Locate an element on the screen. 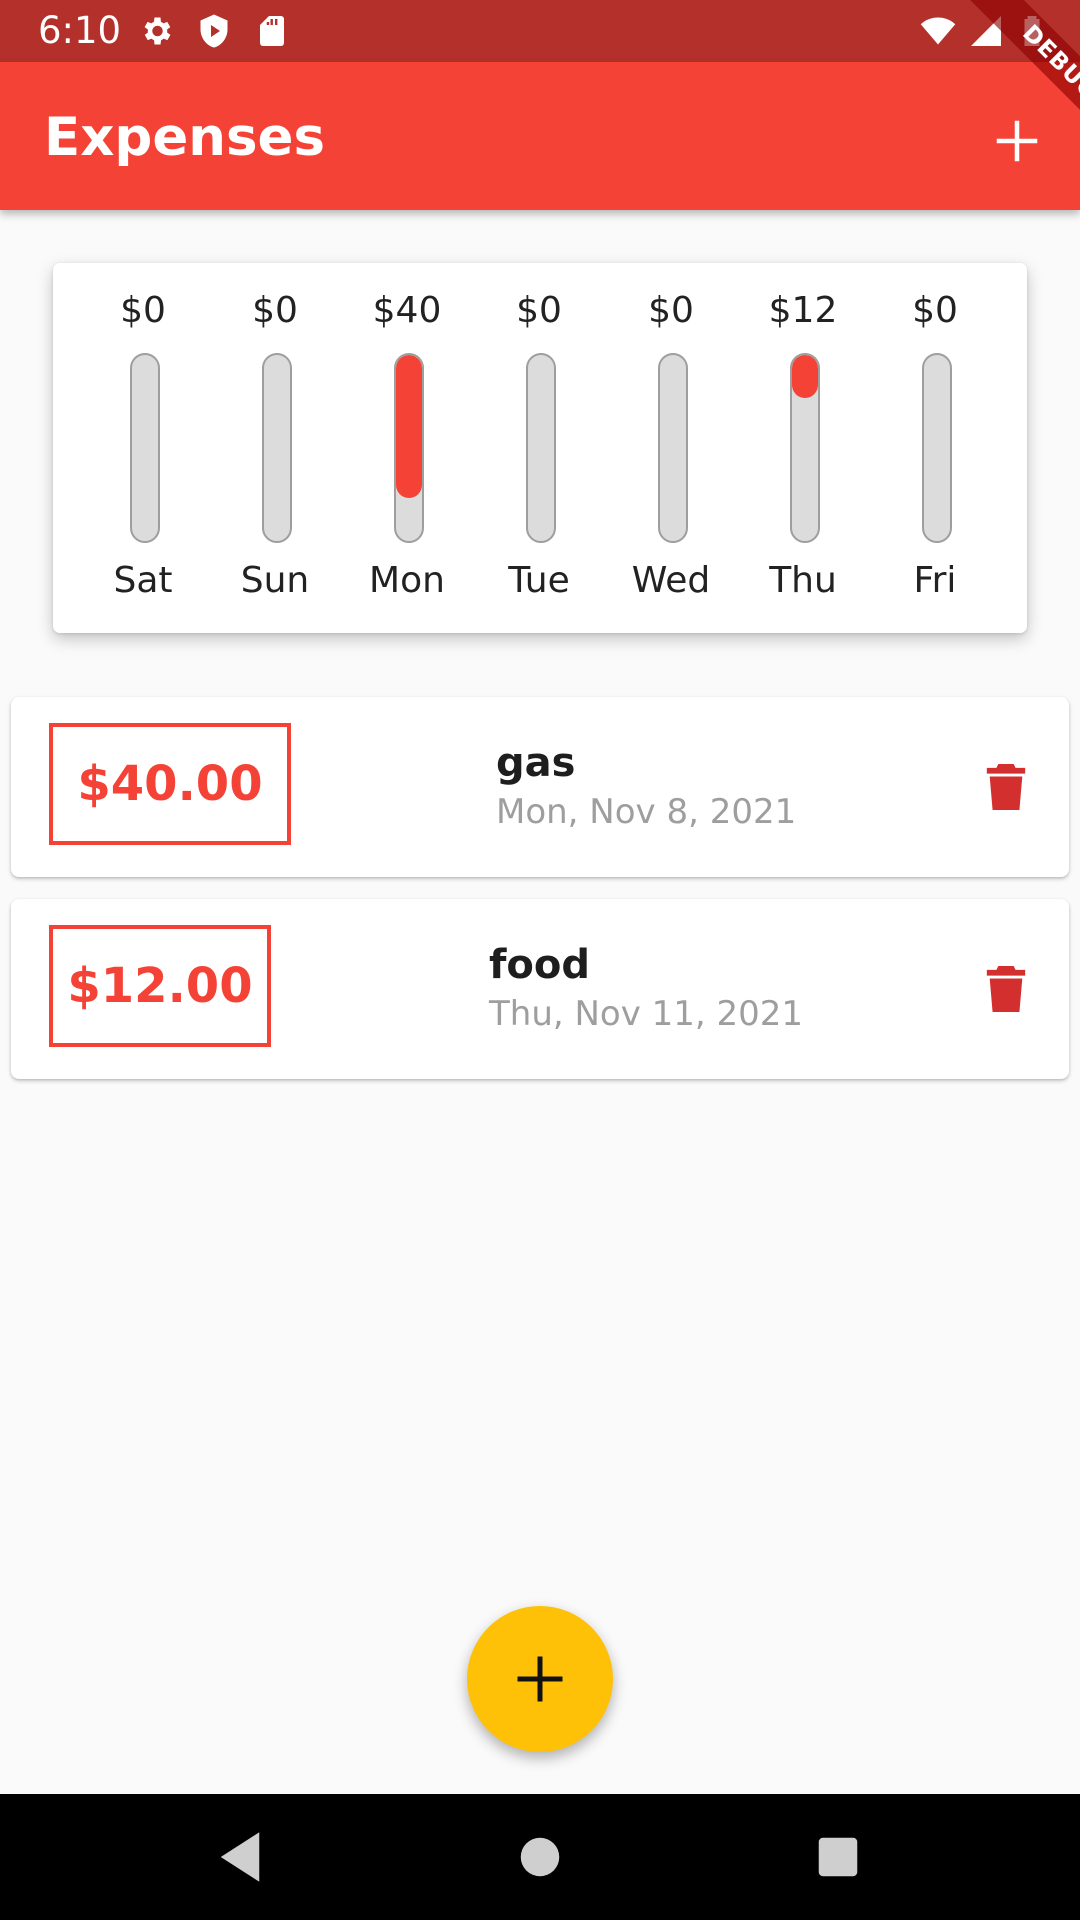 The height and width of the screenshot is (1920, 1080). system-nav-bar is located at coordinates (540, 1857).